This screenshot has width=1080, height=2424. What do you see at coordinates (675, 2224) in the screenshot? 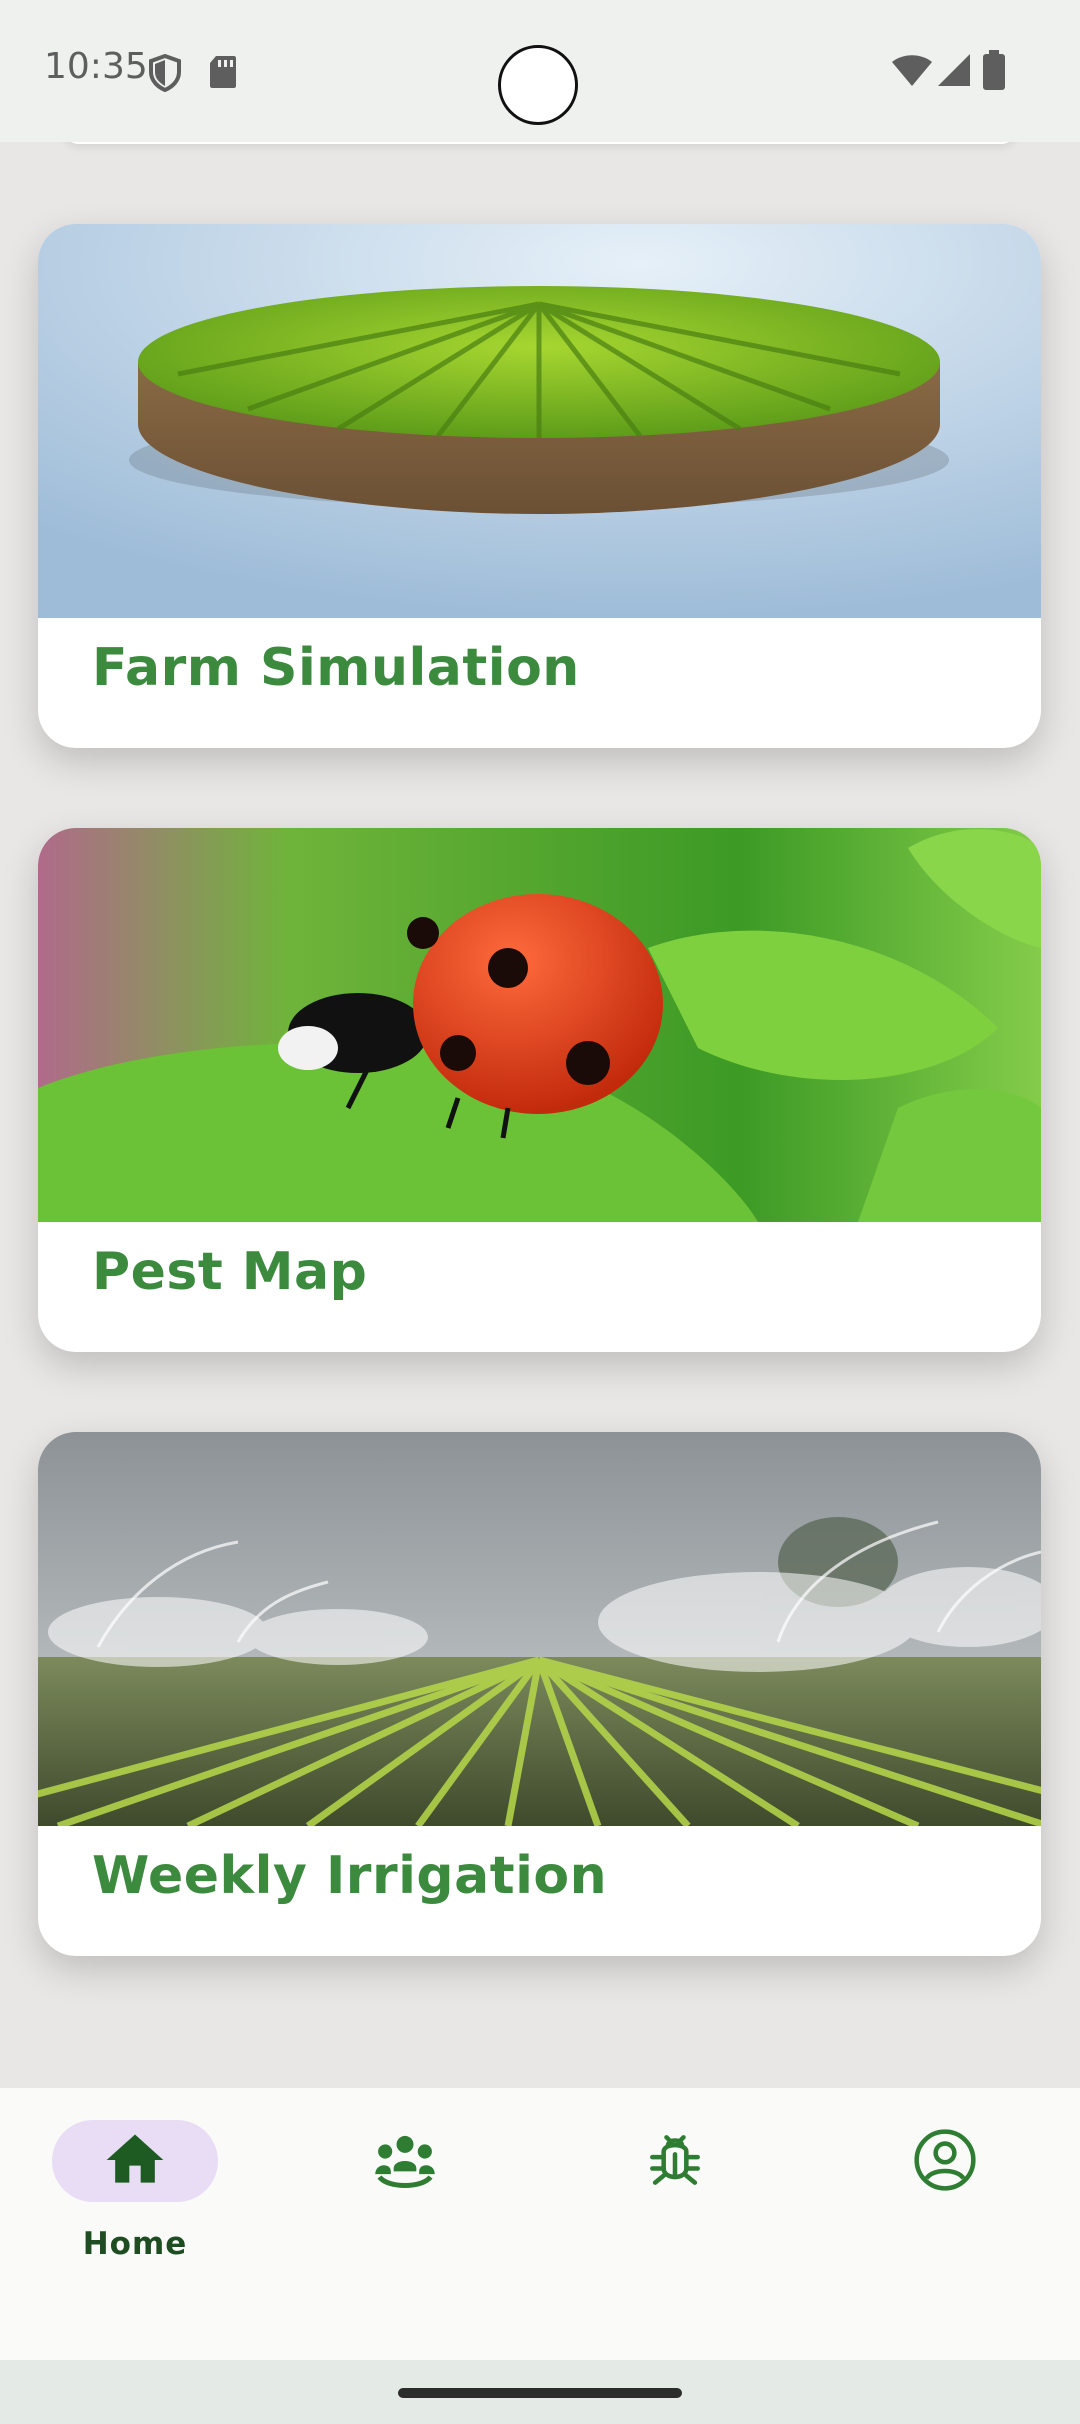
I see `nav-item-pests` at bounding box center [675, 2224].